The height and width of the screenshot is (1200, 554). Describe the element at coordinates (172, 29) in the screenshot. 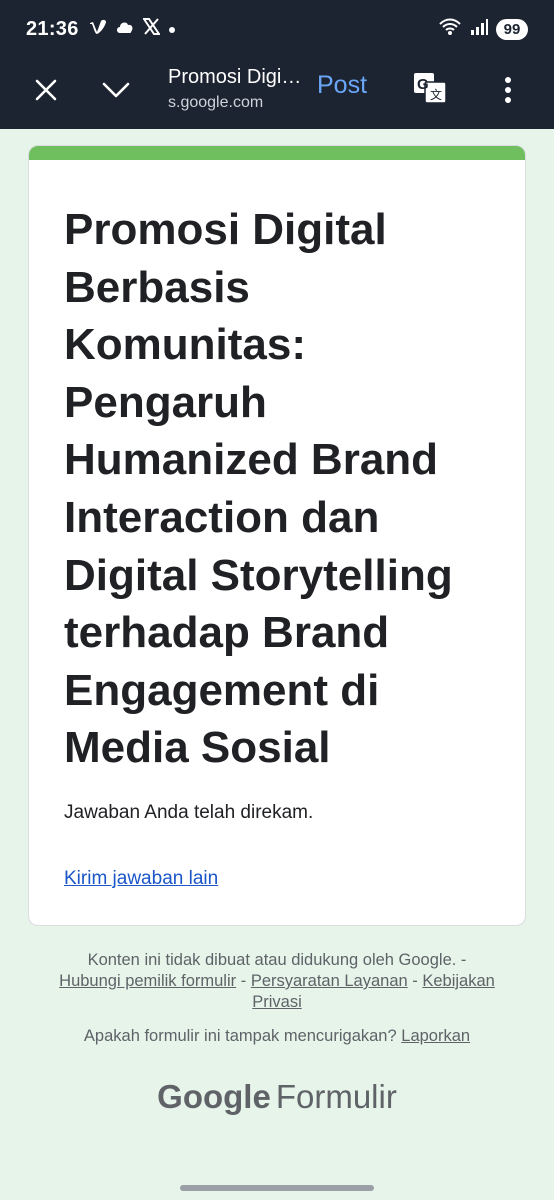

I see `dot-icon` at that location.